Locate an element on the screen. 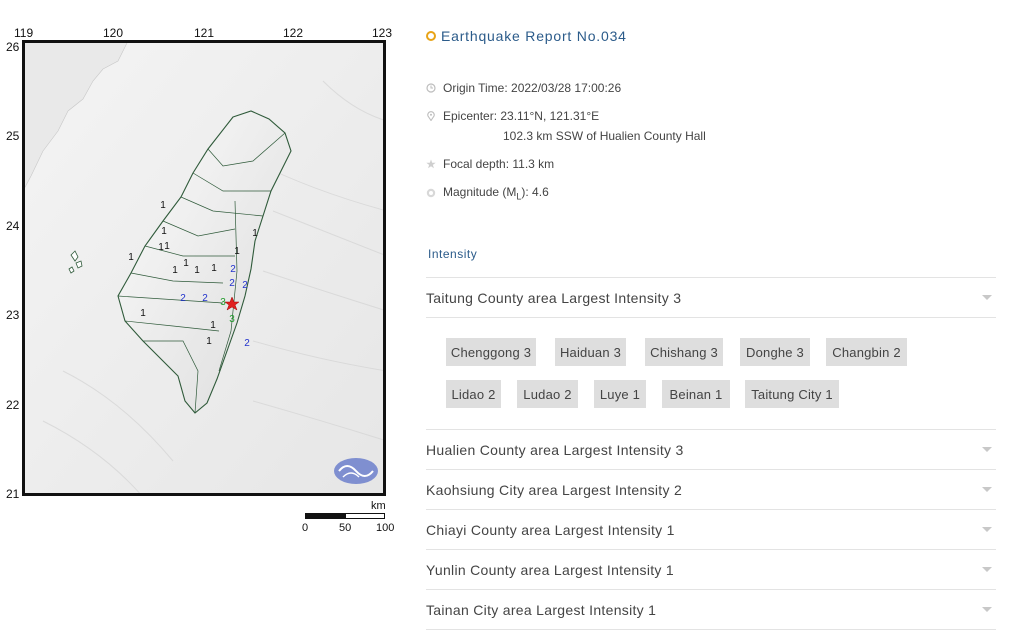  area-label: Kaohsiung City area Largest Intensity 2 is located at coordinates (554, 489).